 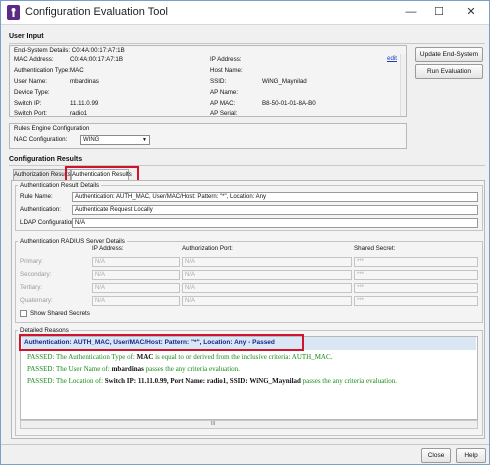 What do you see at coordinates (161, 342) in the screenshot?
I see `highlight-box-reason` at bounding box center [161, 342].